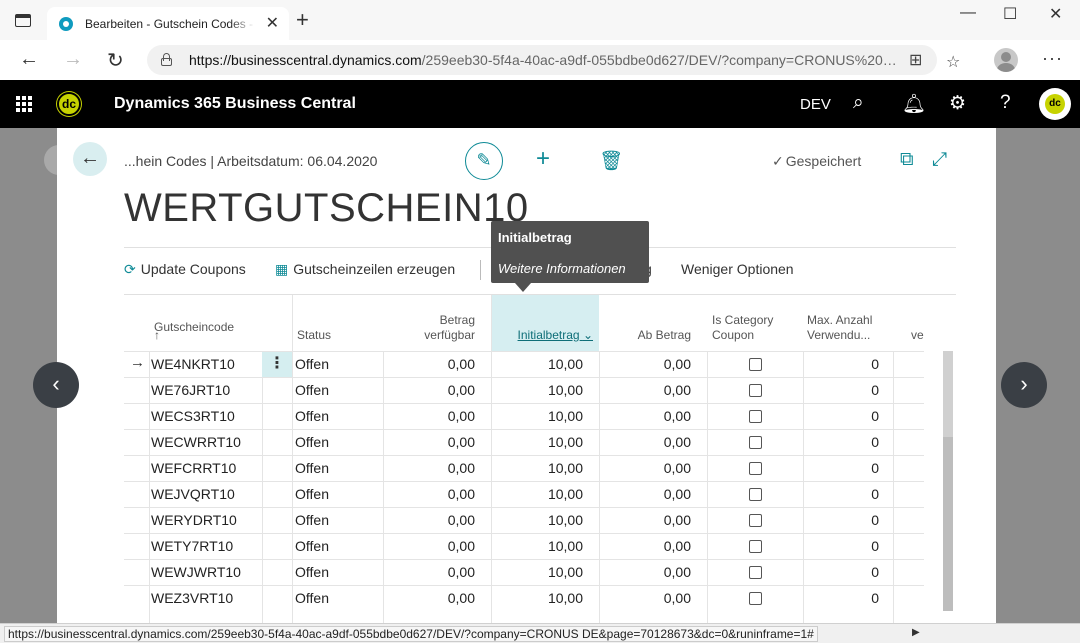 This screenshot has width=1080, height=643. Describe the element at coordinates (858, 103) in the screenshot. I see `search-icon: ⌕` at that location.